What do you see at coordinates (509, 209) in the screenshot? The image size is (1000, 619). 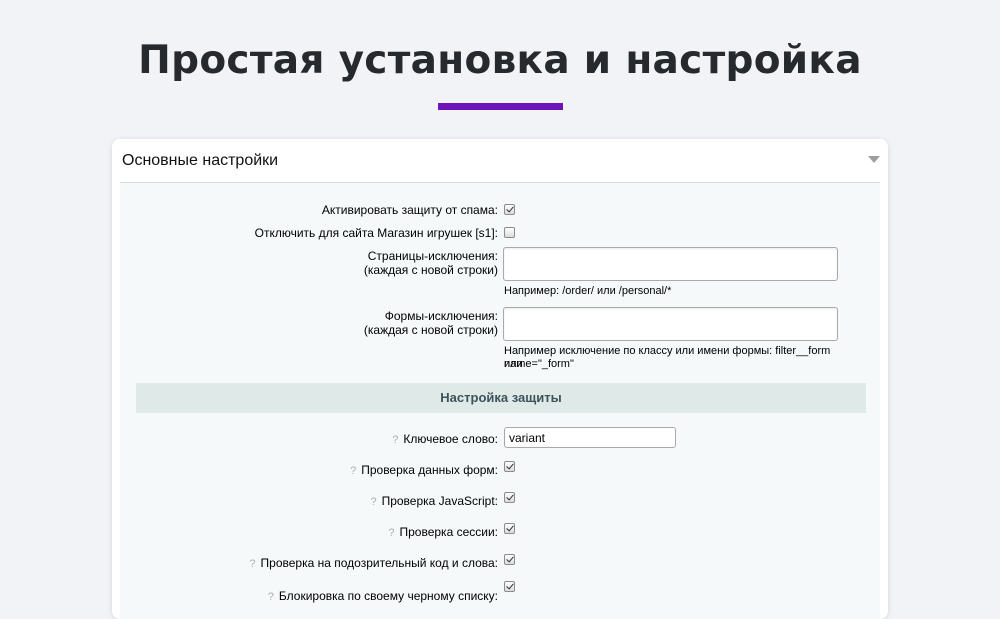 I see `activate-checkbox` at bounding box center [509, 209].